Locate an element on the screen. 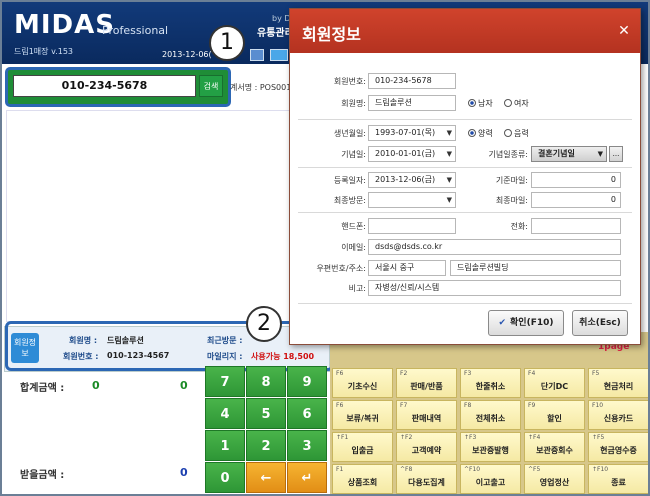  fkey-code: ↑F4 is located at coordinates (534, 437).